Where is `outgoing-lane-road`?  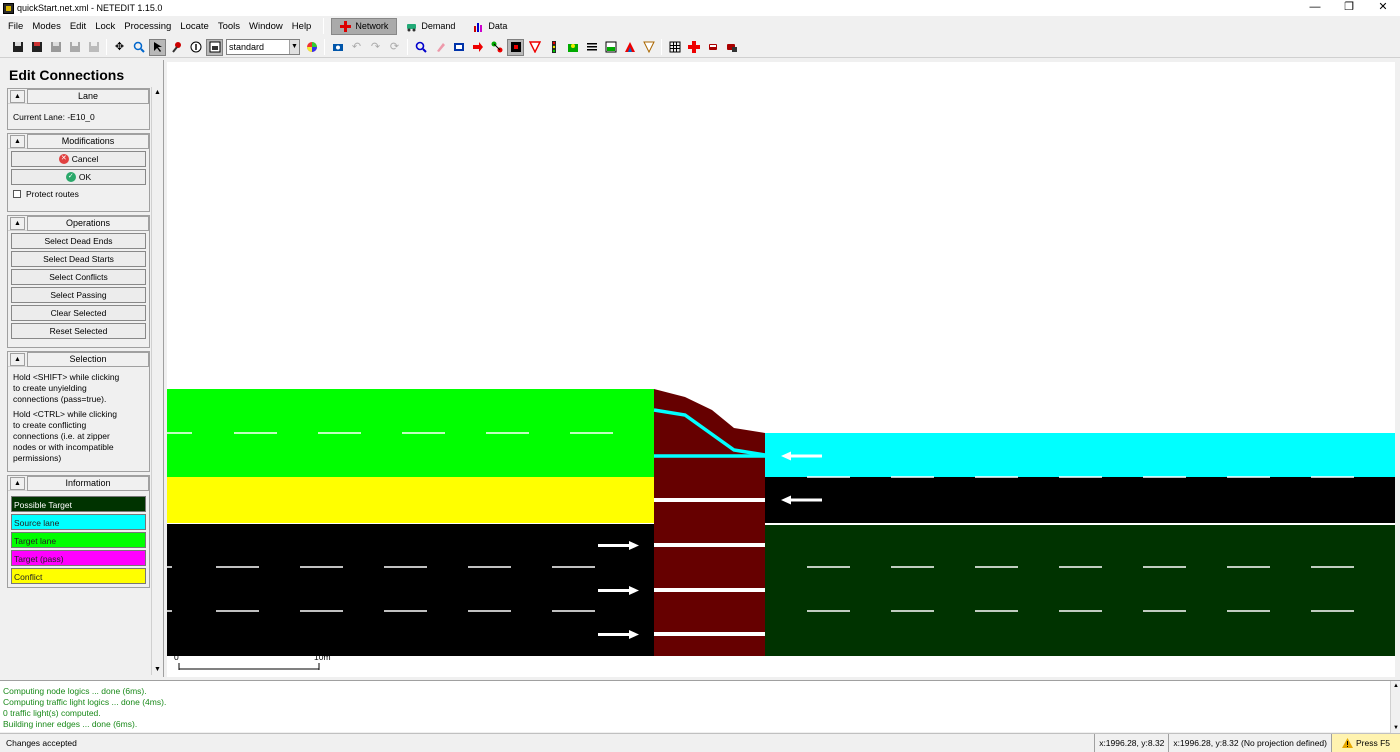
outgoing-lane-road is located at coordinates (1080, 500).